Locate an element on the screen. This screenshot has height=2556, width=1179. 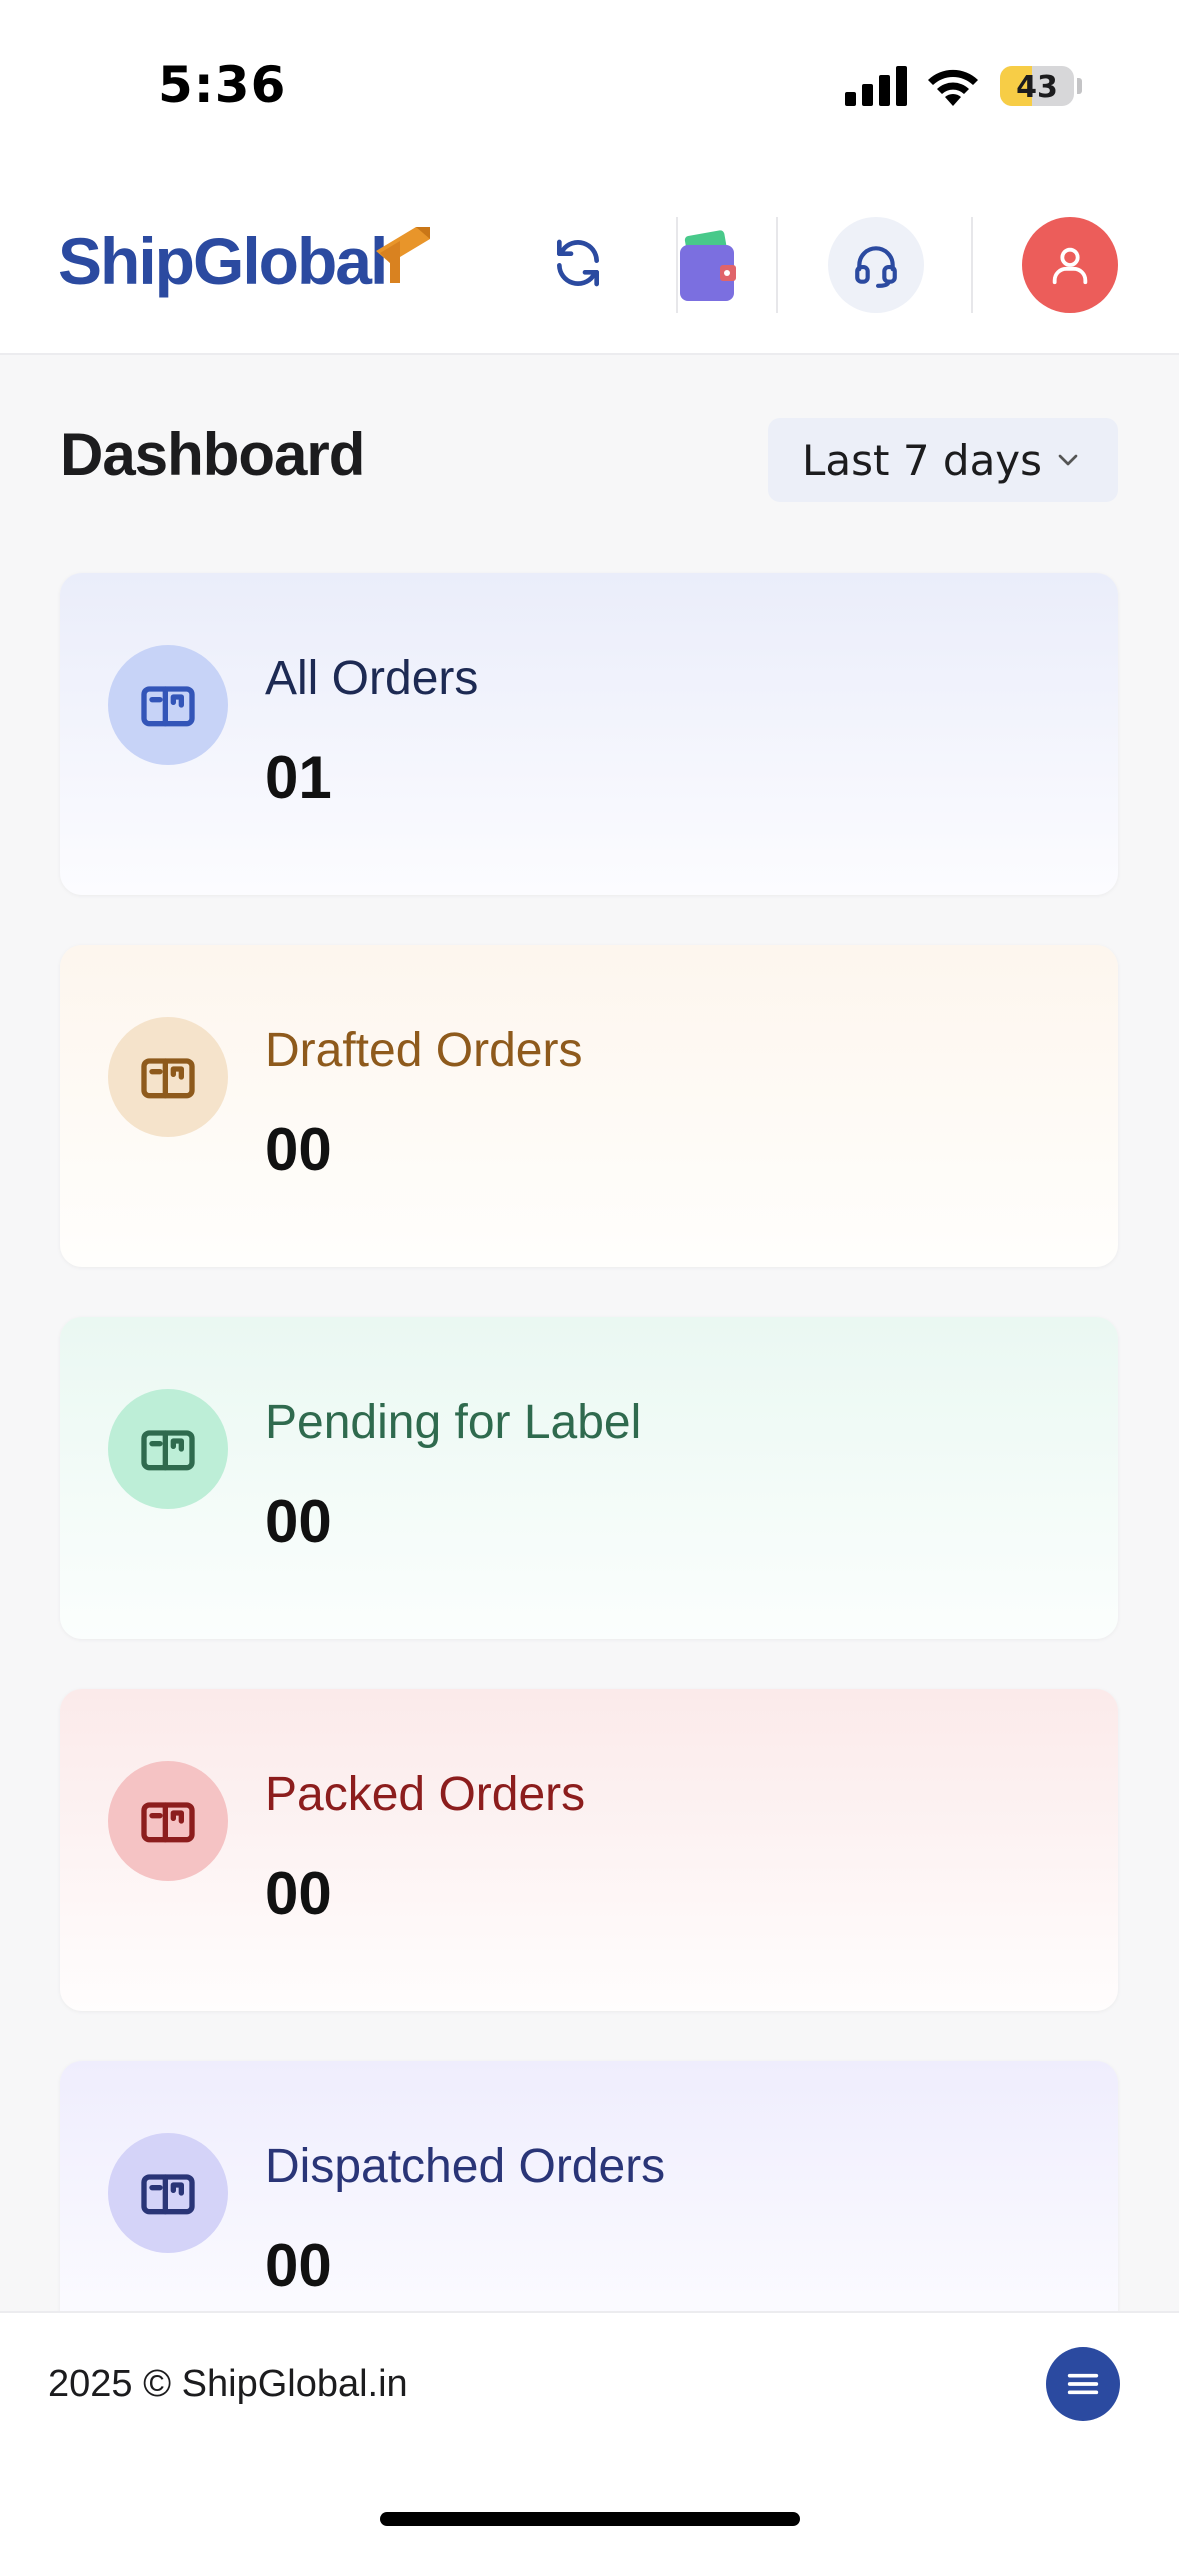
menu-button is located at coordinates (1083, 2384).